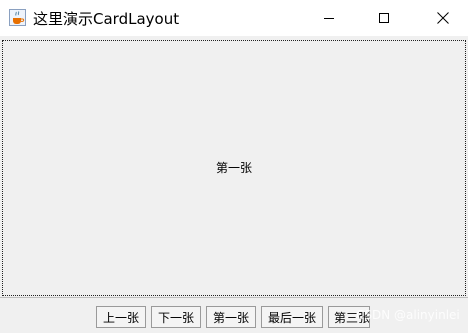 The image size is (468, 333). I want to click on minimize-icon, so click(329, 18).